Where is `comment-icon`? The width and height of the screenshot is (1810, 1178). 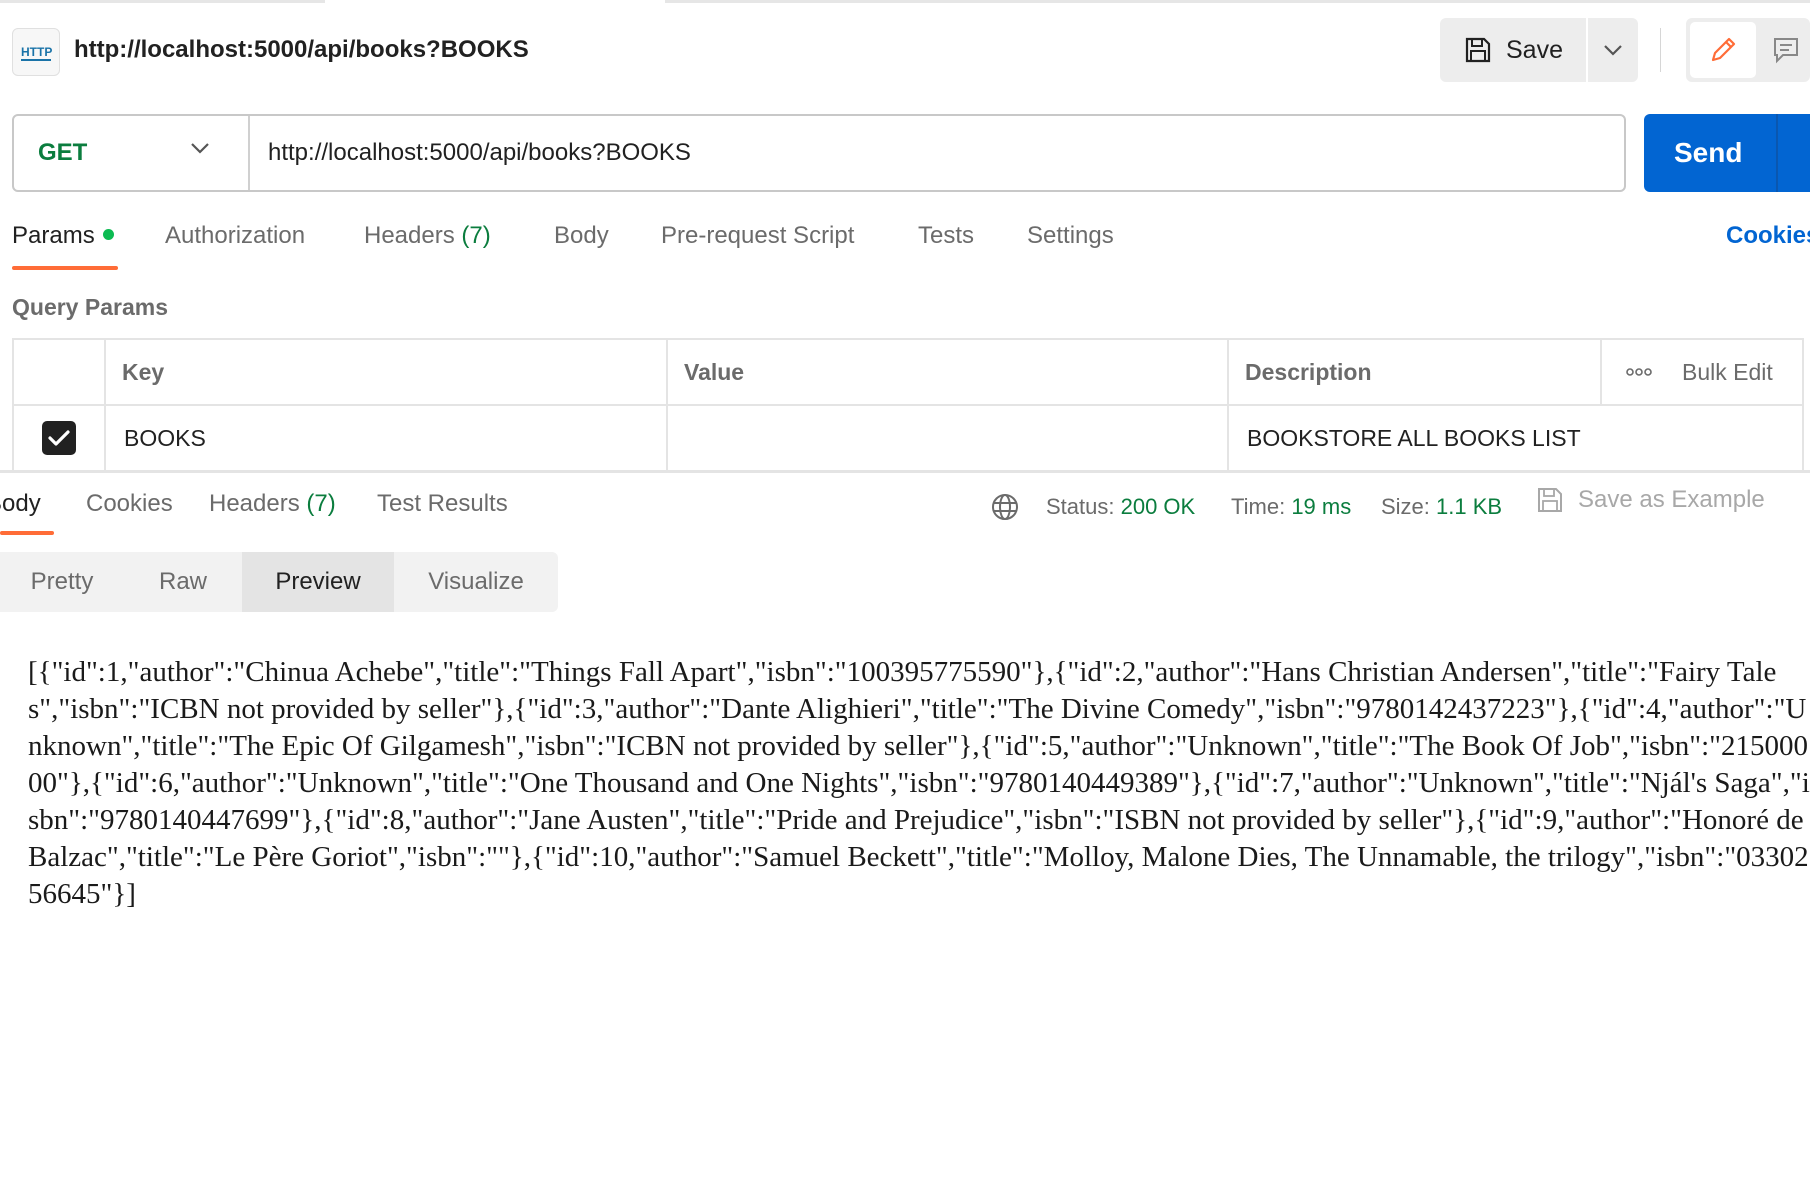
comment-icon is located at coordinates (1786, 51).